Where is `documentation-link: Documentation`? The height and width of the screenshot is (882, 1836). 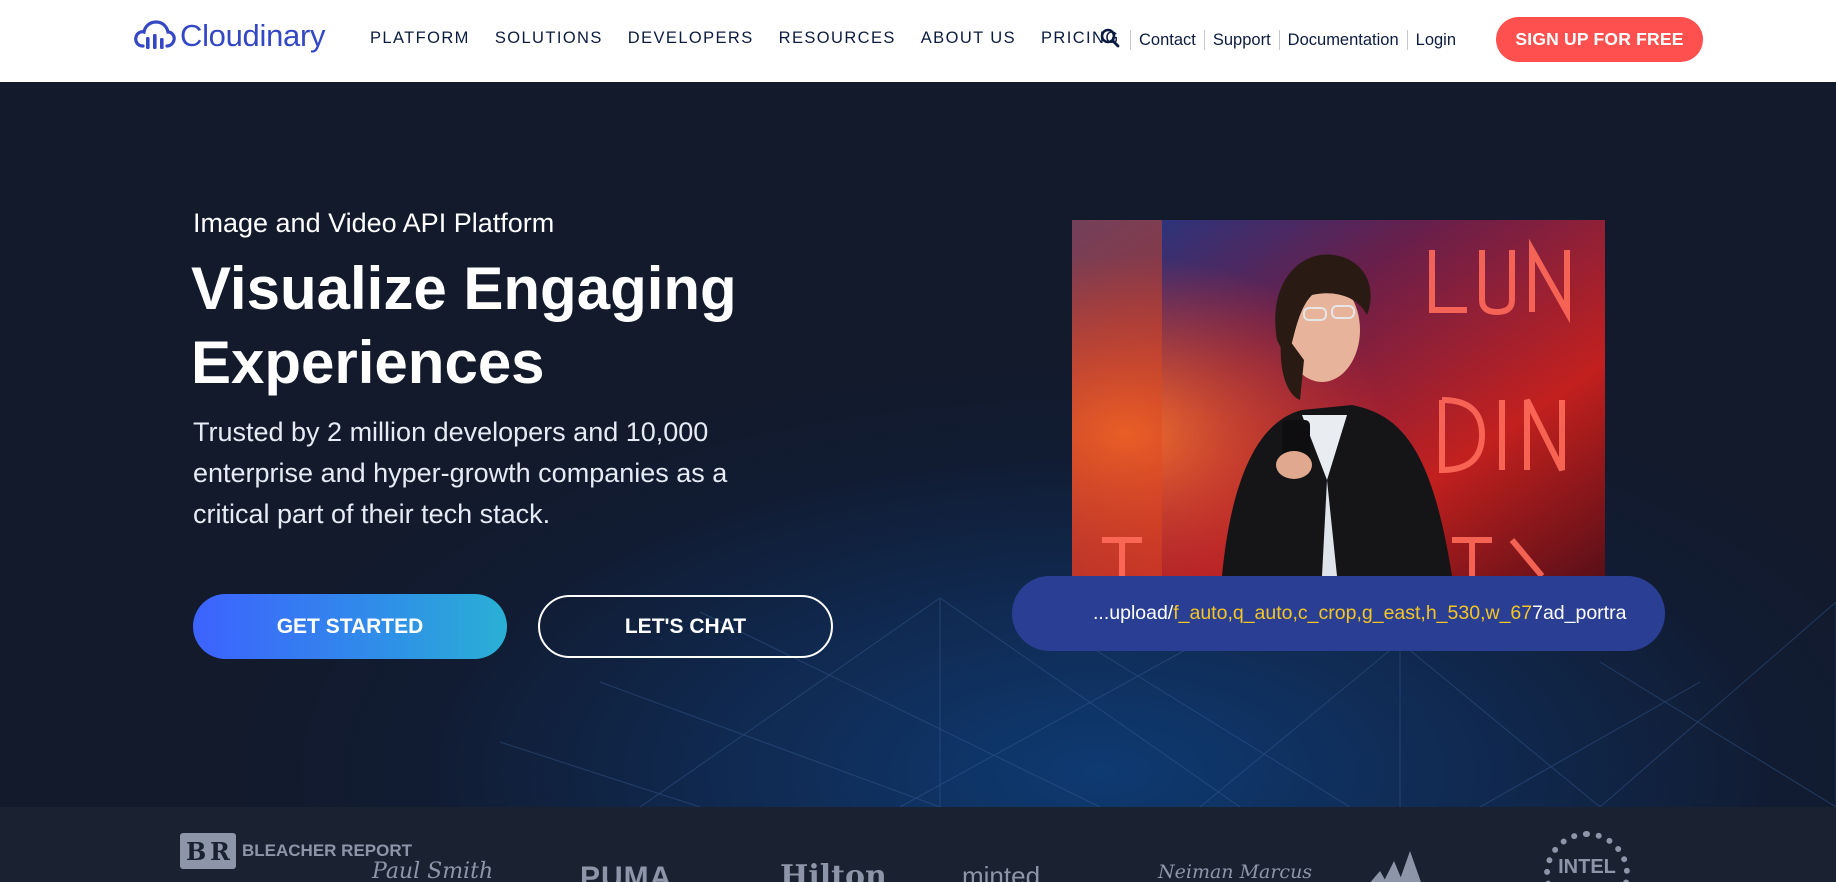 documentation-link: Documentation is located at coordinates (1343, 40).